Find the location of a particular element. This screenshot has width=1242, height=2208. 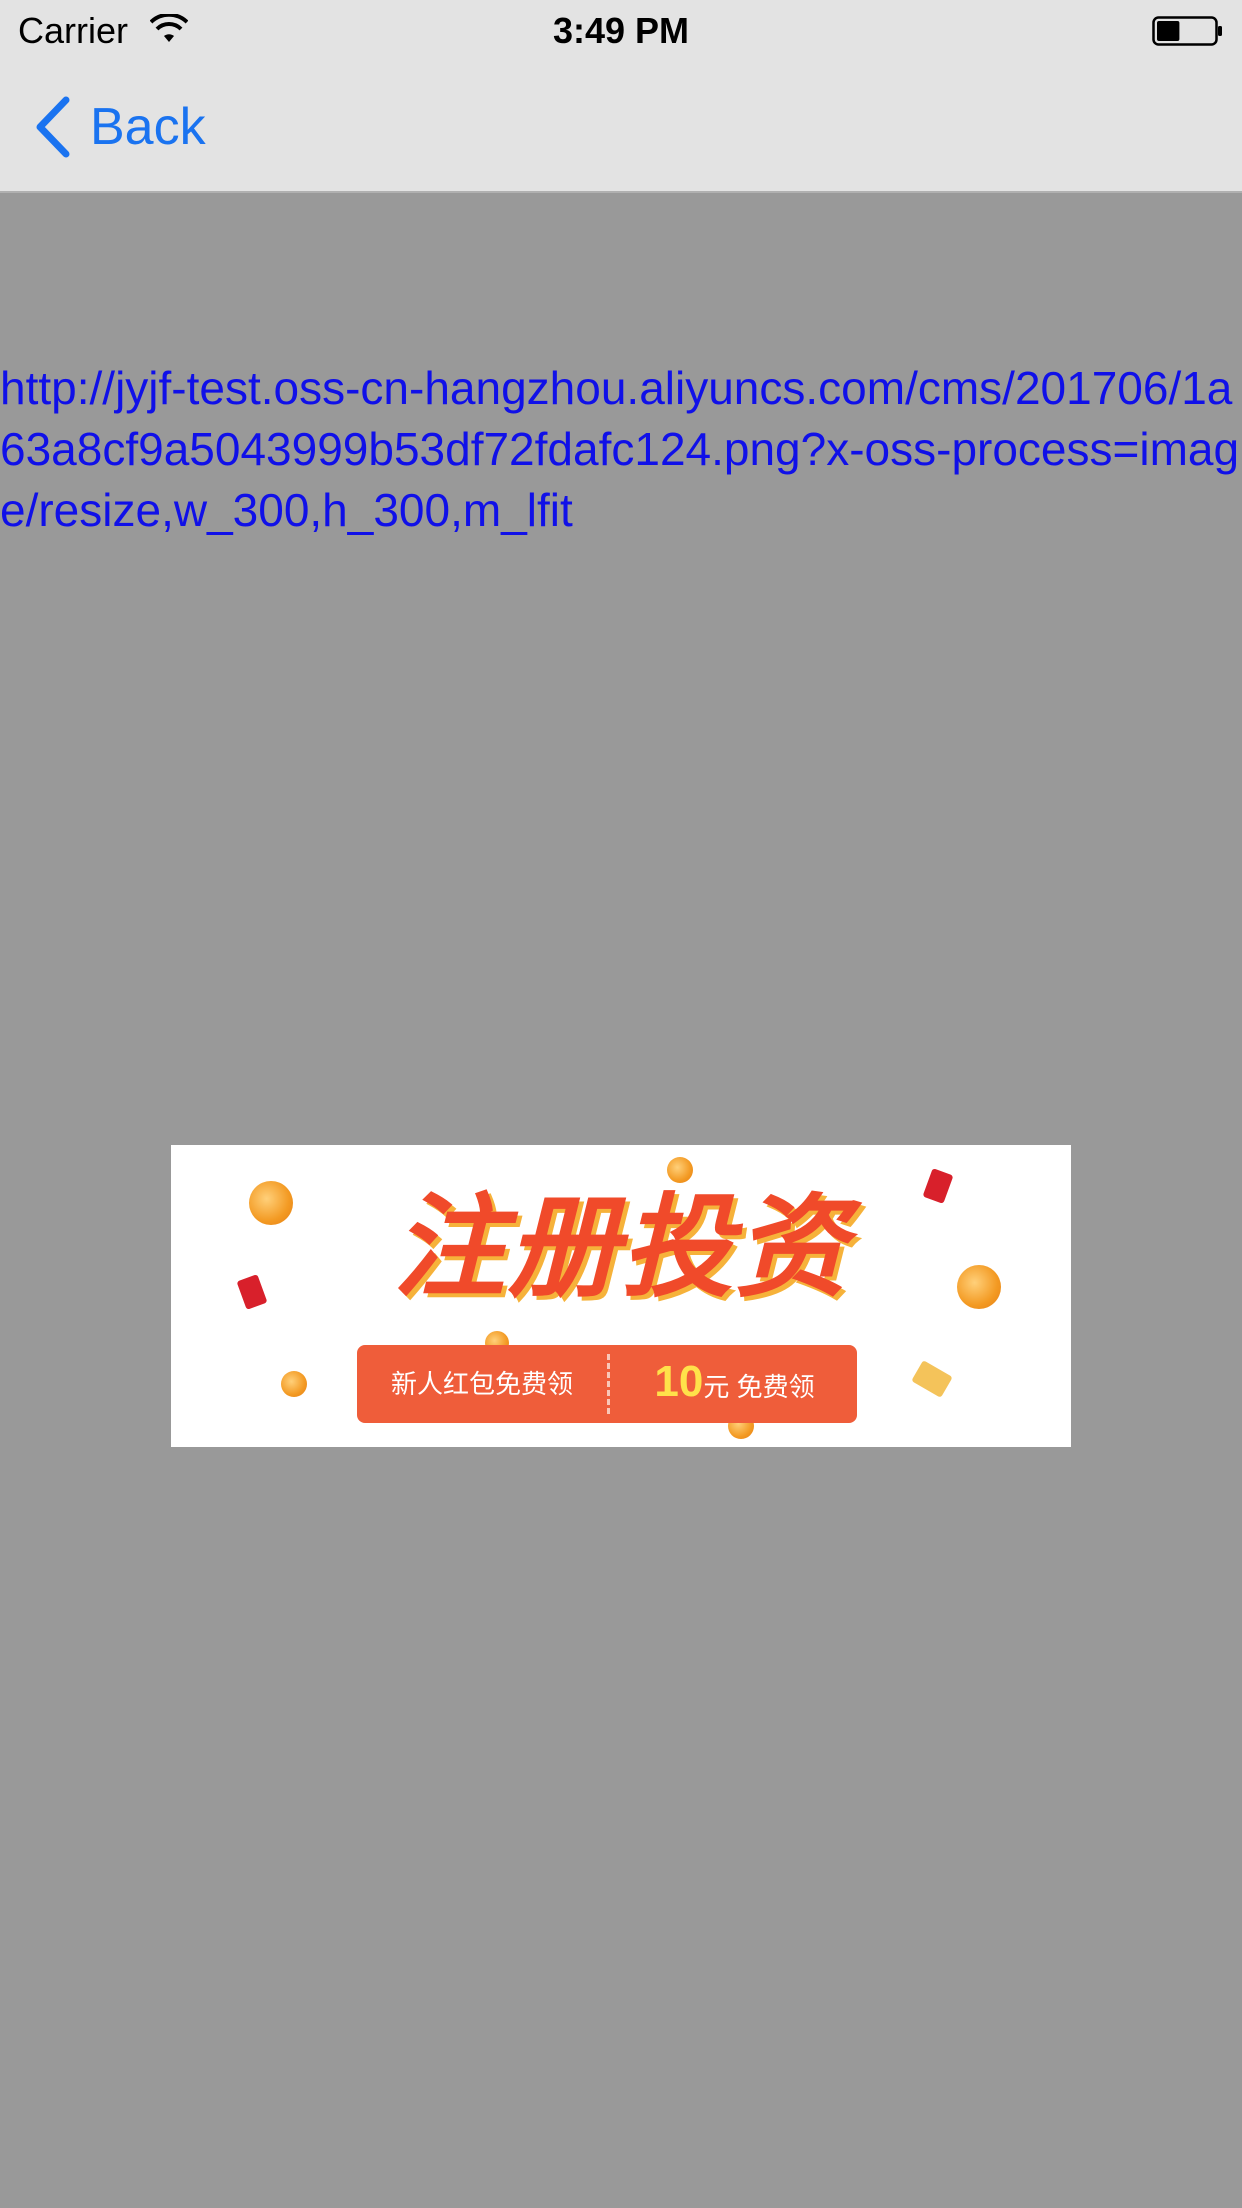

navigation-bar: Back is located at coordinates (621, 127).